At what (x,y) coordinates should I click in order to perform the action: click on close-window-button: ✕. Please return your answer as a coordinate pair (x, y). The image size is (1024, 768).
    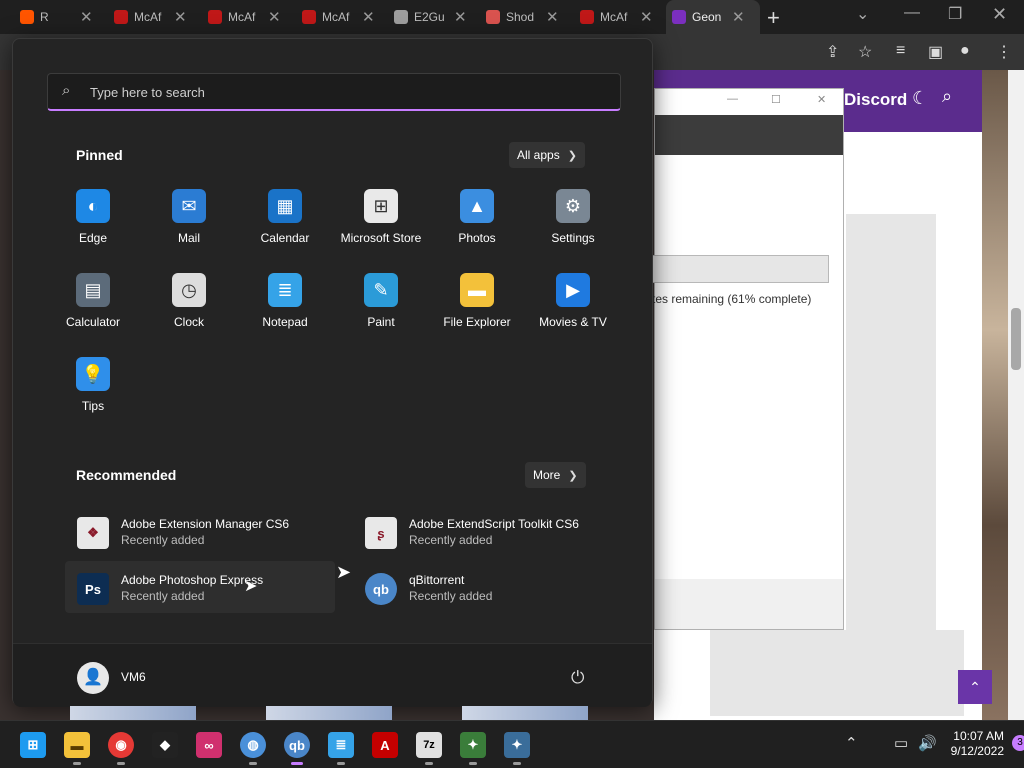
    Looking at the image, I should click on (999, 14).